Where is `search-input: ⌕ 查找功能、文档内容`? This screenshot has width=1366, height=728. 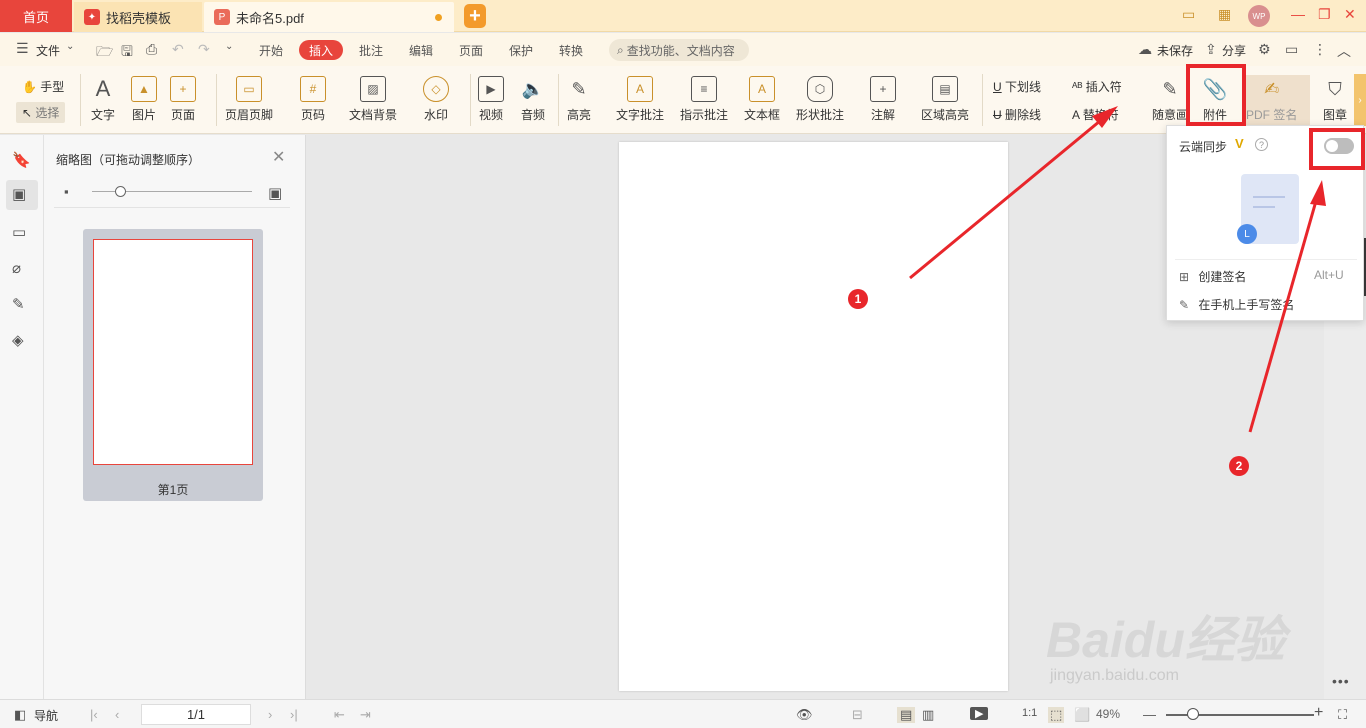
search-input: ⌕ 查找功能、文档内容 is located at coordinates (679, 50).